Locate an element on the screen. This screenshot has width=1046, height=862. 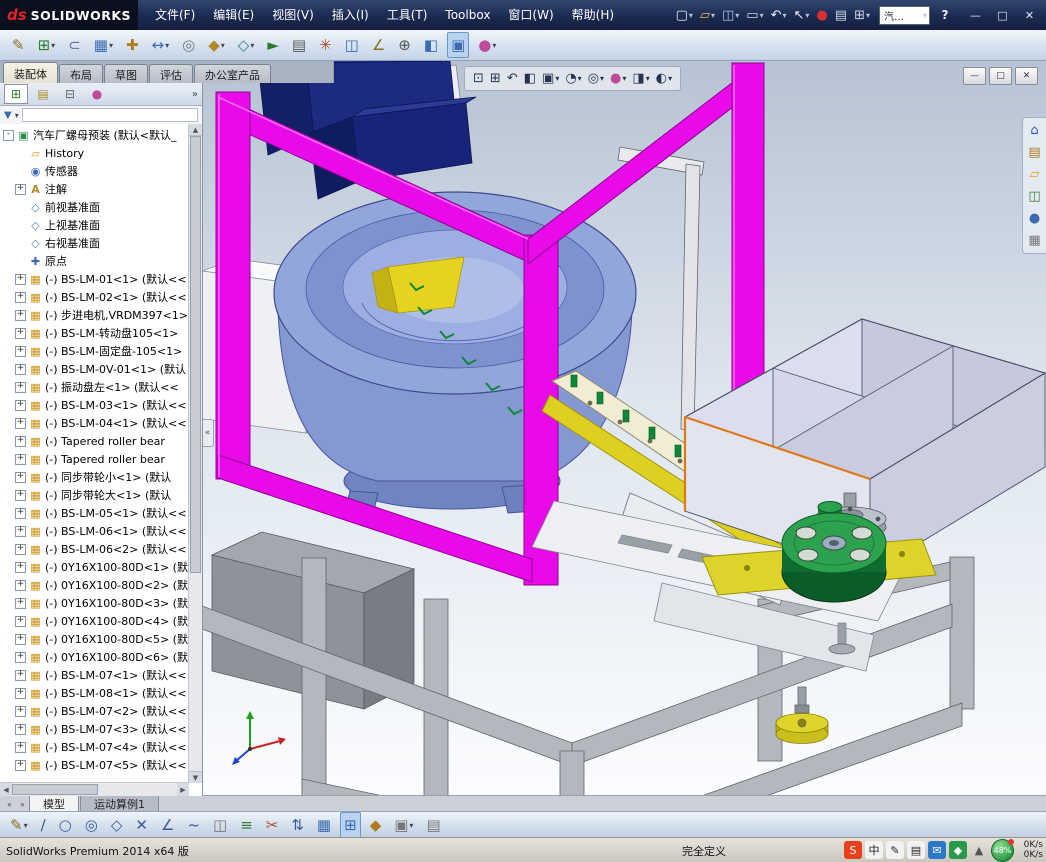
tree-item: ✚ 原点 is located at coordinates (94, 261).